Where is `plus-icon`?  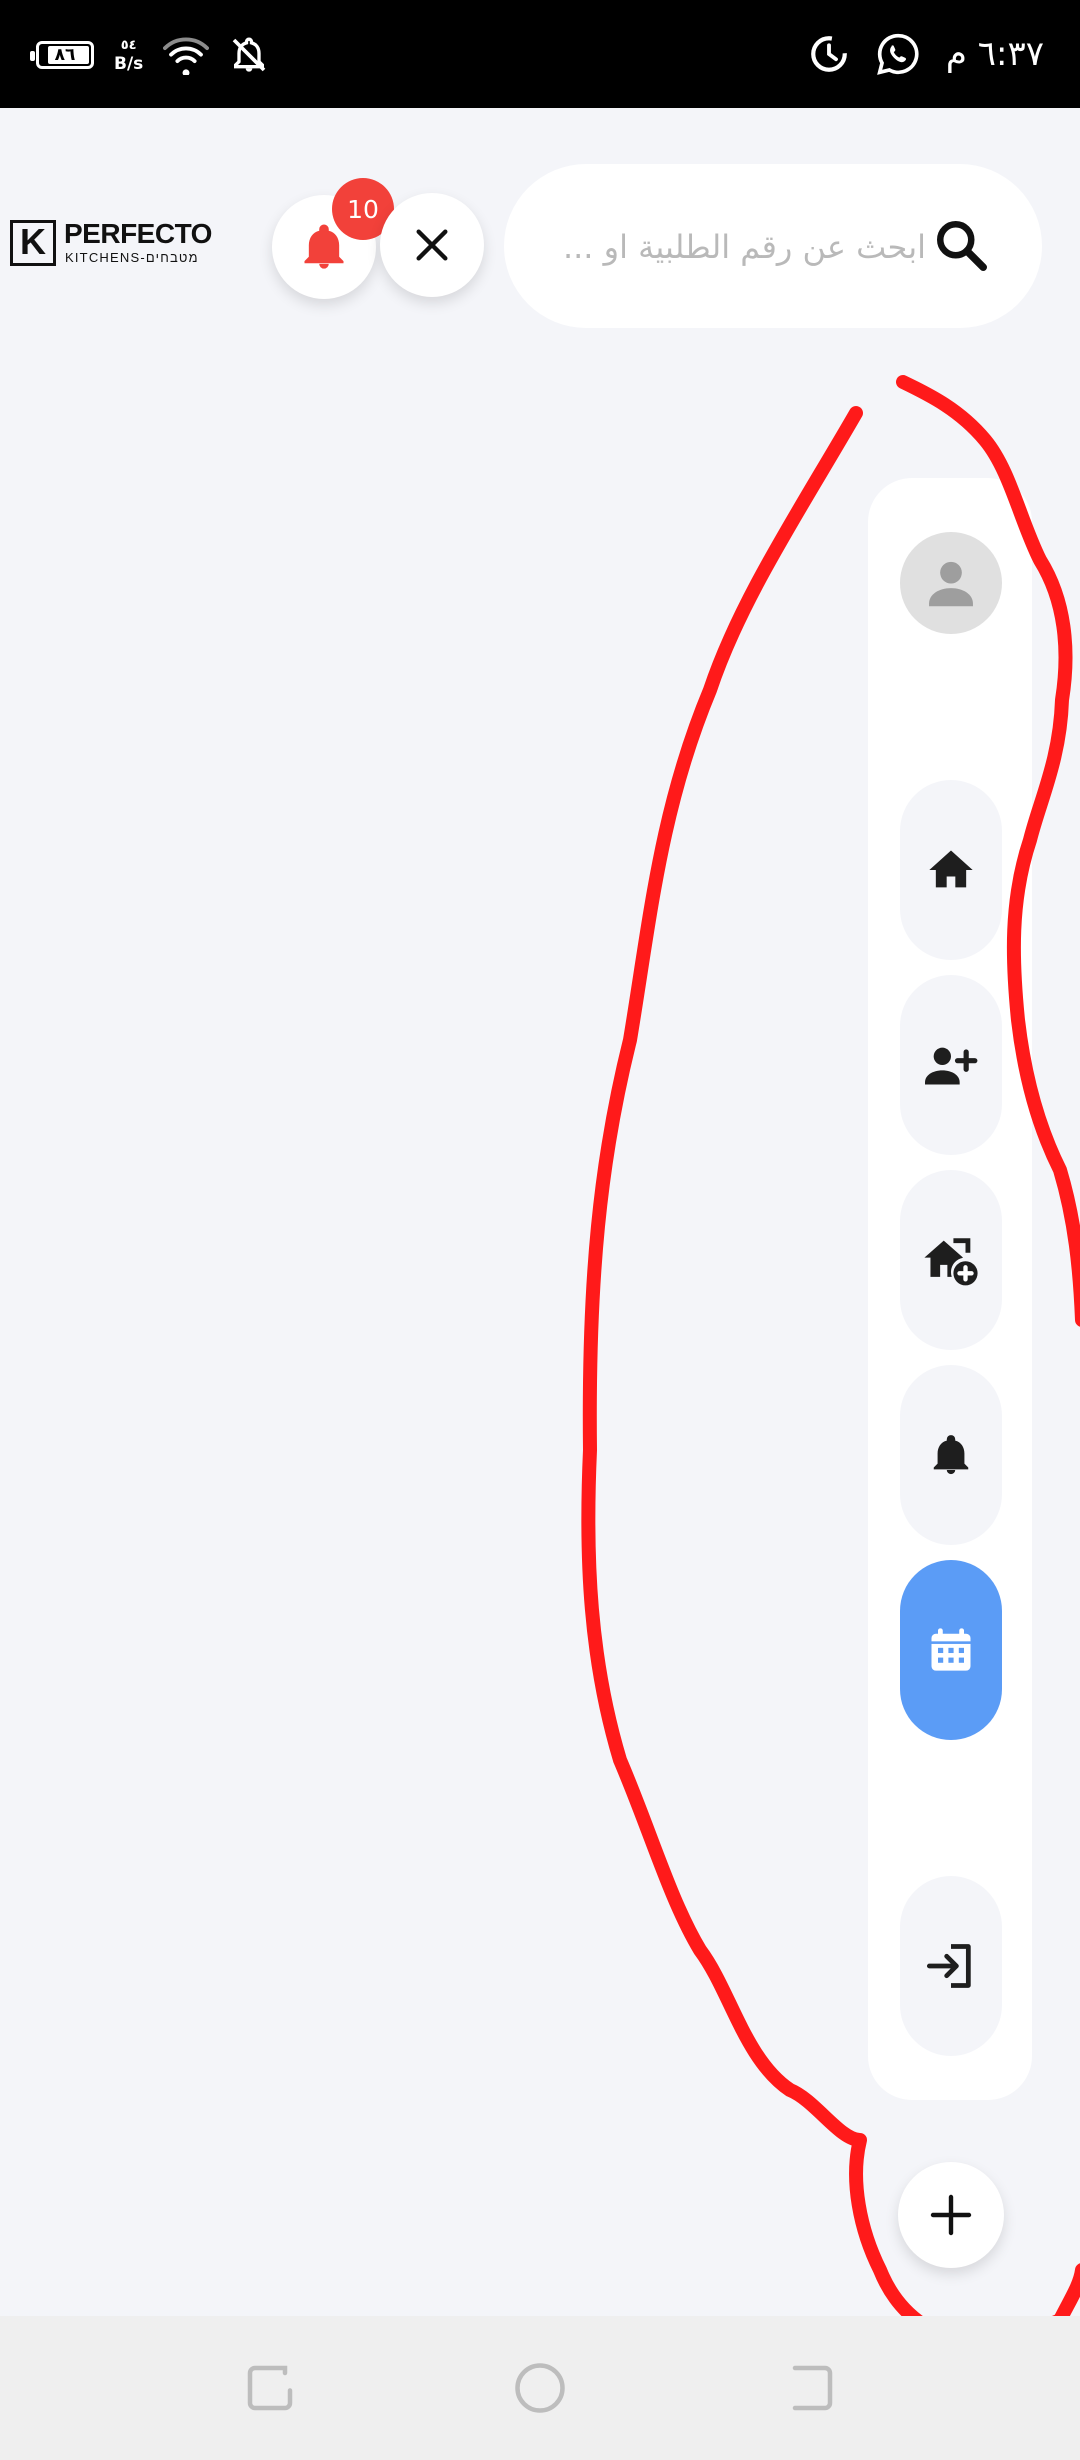
plus-icon is located at coordinates (951, 2215).